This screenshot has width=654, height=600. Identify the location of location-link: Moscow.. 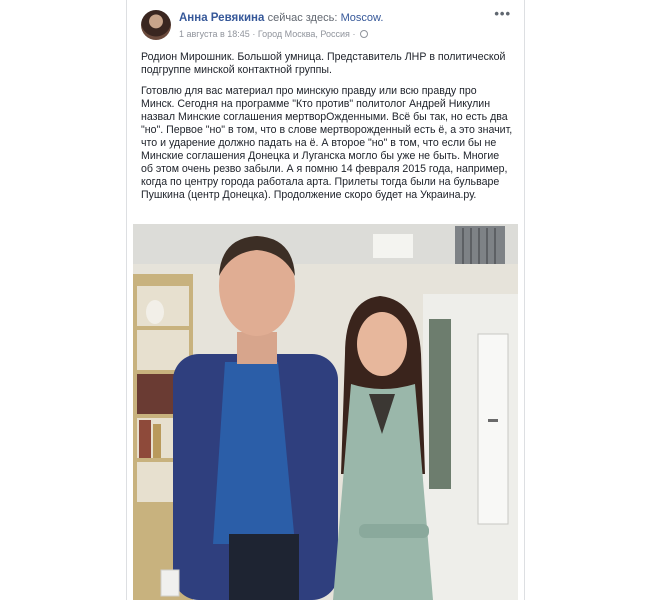
(362, 18).